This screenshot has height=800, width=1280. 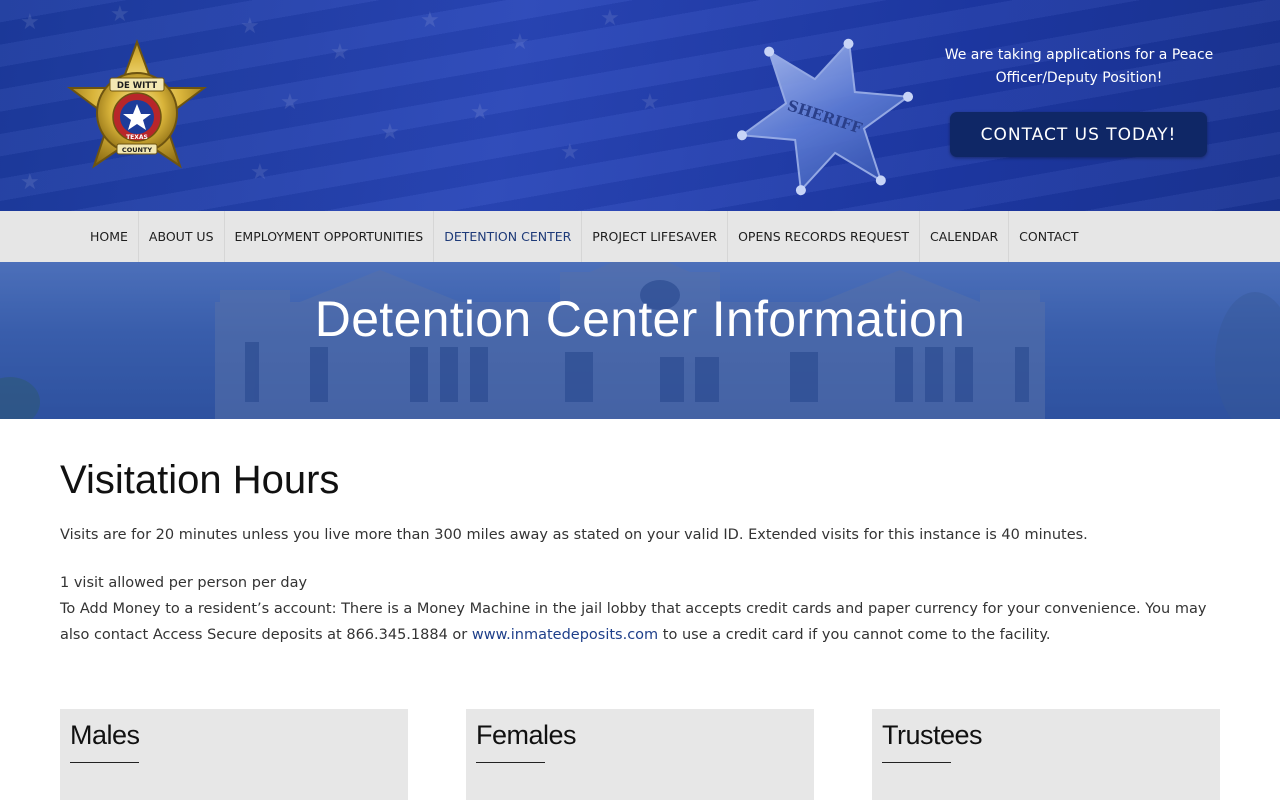 I want to click on visit-limit-text: 1 visit allowed per person per day, so click(x=184, y=583).